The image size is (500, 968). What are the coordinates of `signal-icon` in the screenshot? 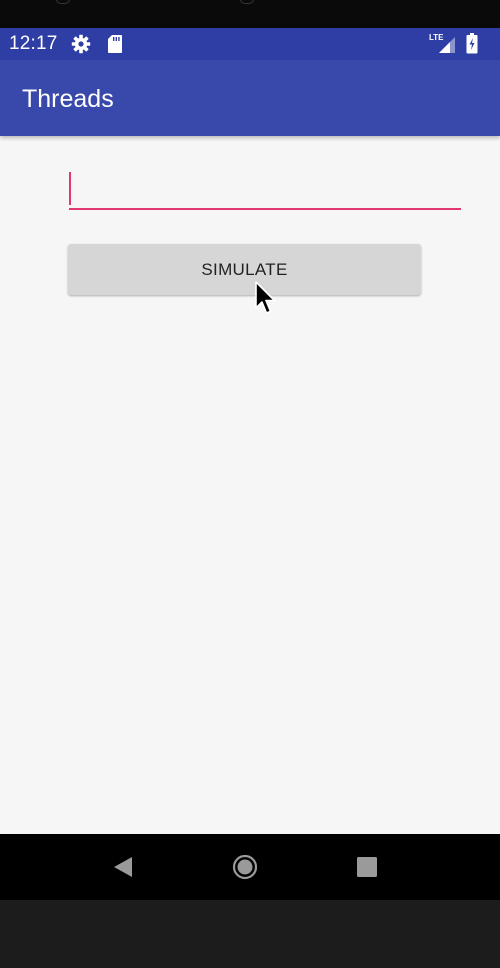 It's located at (446, 45).